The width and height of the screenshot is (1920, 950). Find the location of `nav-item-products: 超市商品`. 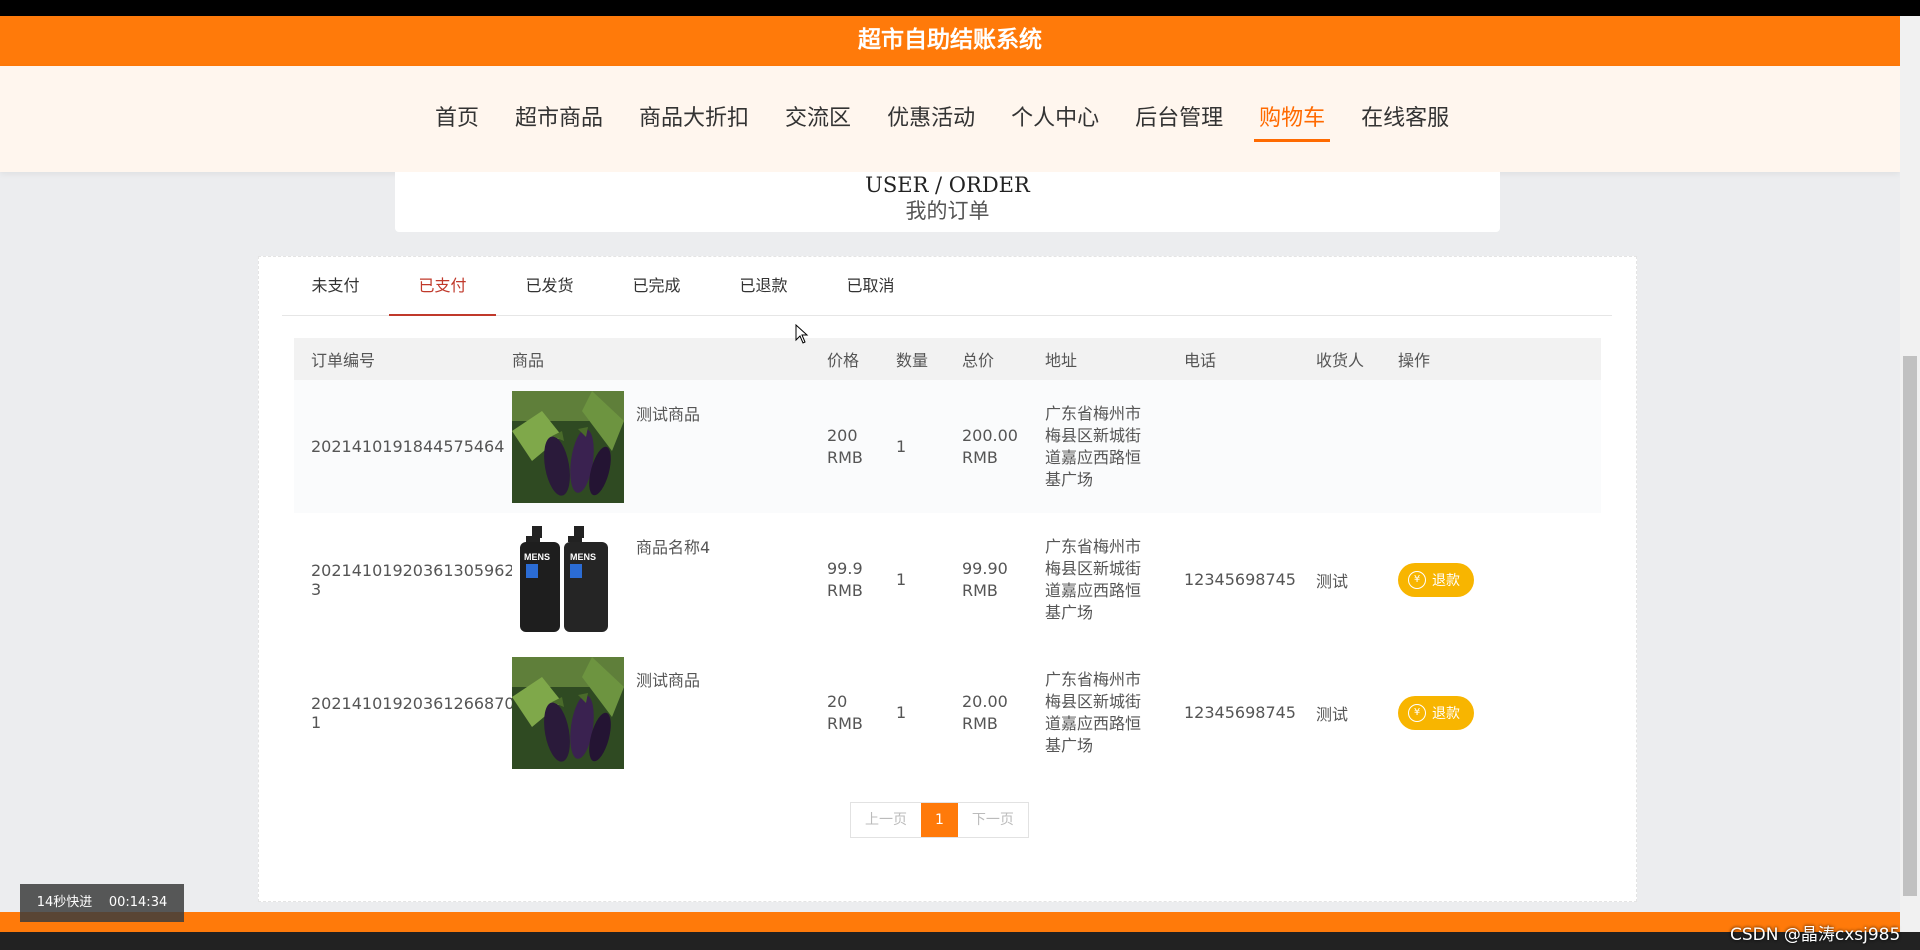

nav-item-products: 超市商品 is located at coordinates (559, 119).